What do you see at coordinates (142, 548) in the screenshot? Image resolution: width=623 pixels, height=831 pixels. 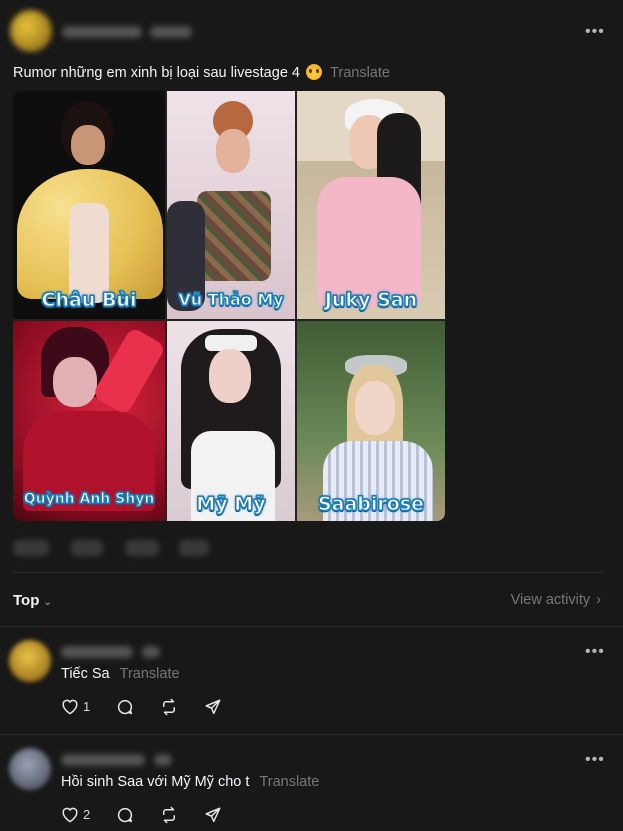 I see `post-repost-button` at bounding box center [142, 548].